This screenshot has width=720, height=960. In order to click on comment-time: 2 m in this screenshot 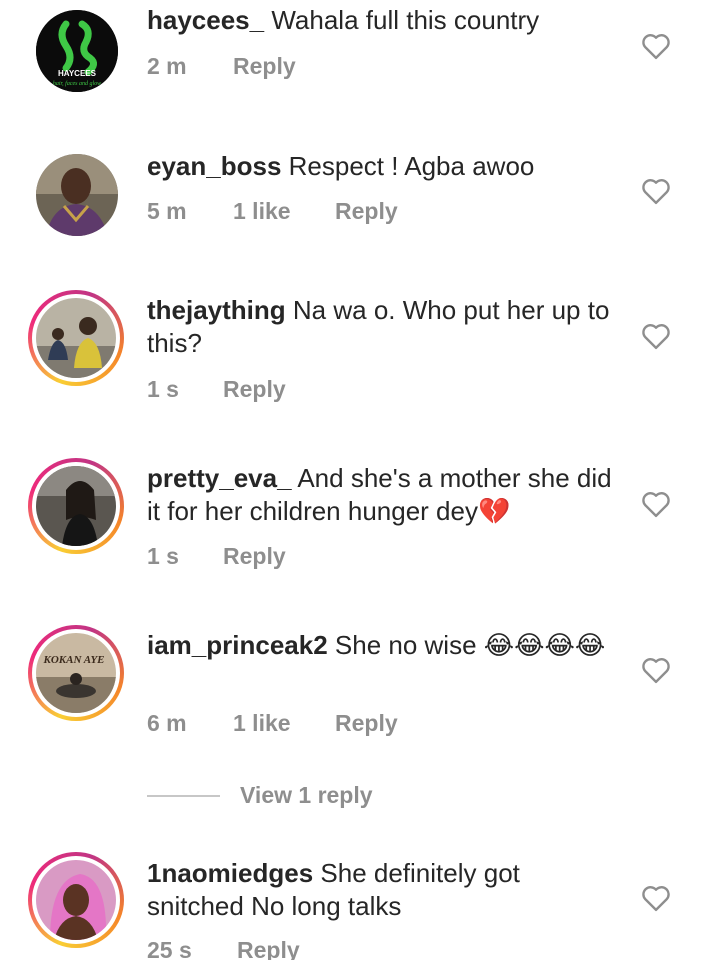, I will do `click(167, 66)`.